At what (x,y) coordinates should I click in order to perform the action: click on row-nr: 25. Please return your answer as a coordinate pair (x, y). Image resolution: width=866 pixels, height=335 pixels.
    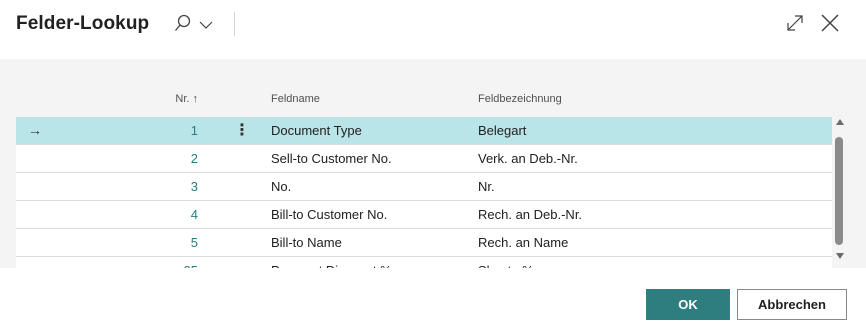
    Looking at the image, I should click on (178, 262).